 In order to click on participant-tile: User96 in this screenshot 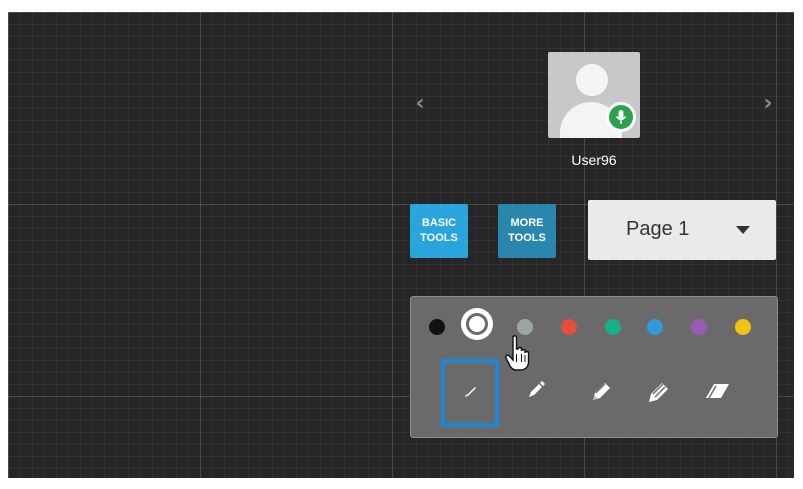, I will do `click(594, 122)`.